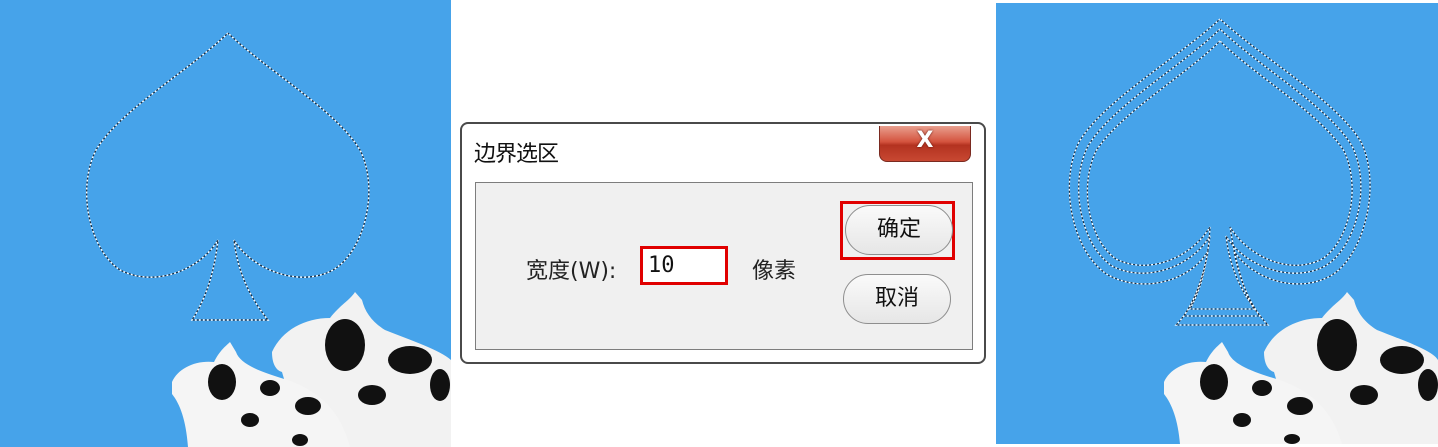 The width and height of the screenshot is (1438, 447). What do you see at coordinates (1301, 368) in the screenshot?
I see `cow-statues-right` at bounding box center [1301, 368].